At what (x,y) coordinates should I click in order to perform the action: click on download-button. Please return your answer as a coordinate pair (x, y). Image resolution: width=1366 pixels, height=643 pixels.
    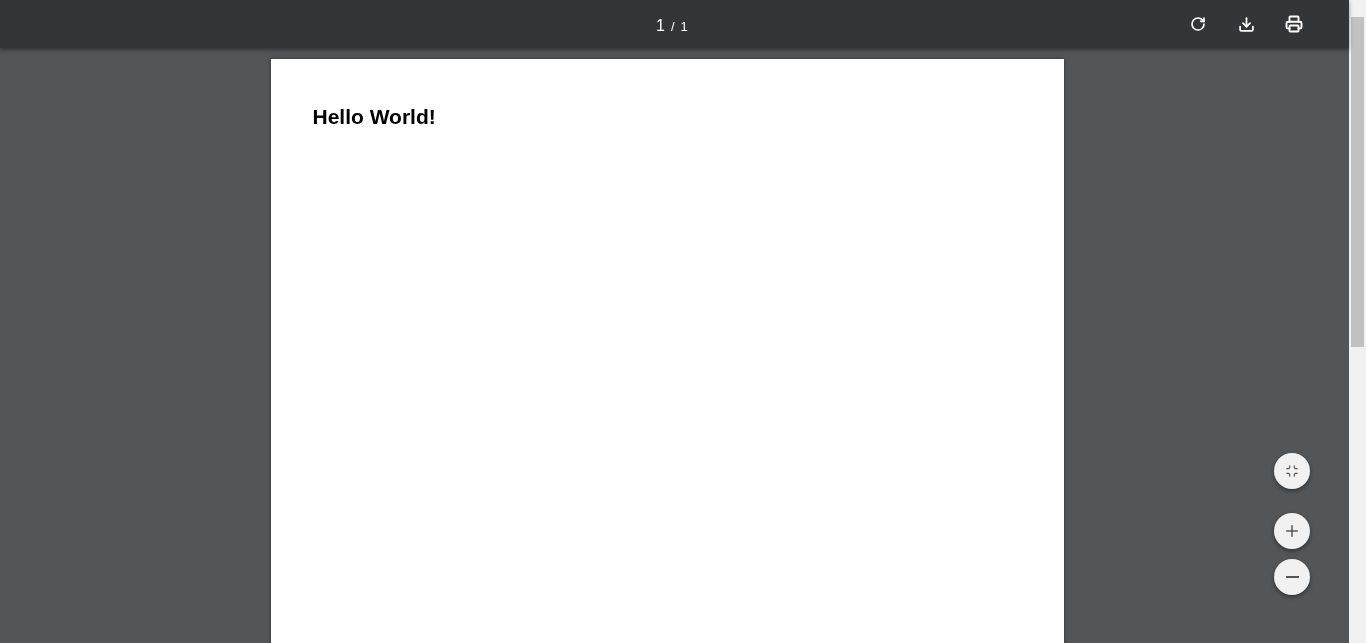
    Looking at the image, I should click on (1246, 24).